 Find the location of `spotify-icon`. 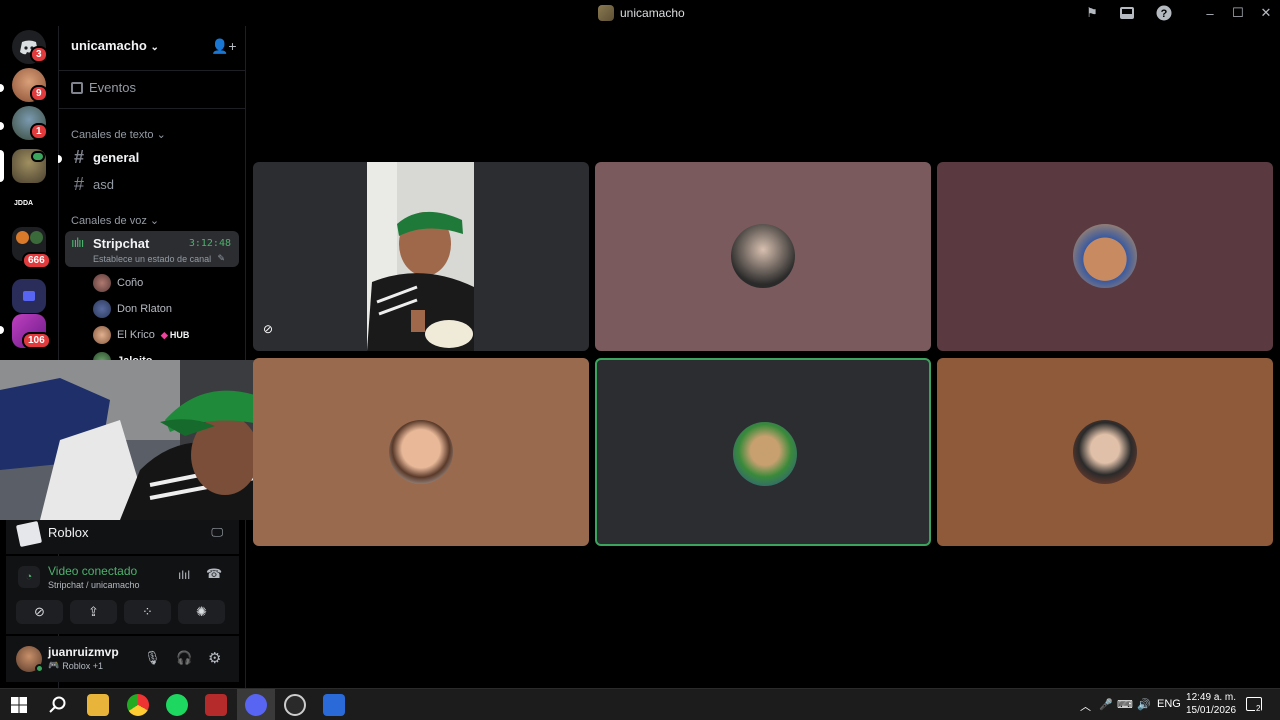

spotify-icon is located at coordinates (177, 705).